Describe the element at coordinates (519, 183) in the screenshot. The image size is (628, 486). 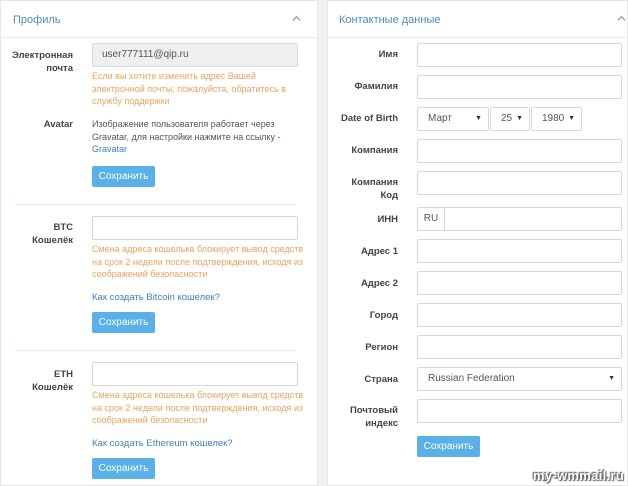
I see `company-code-input` at that location.